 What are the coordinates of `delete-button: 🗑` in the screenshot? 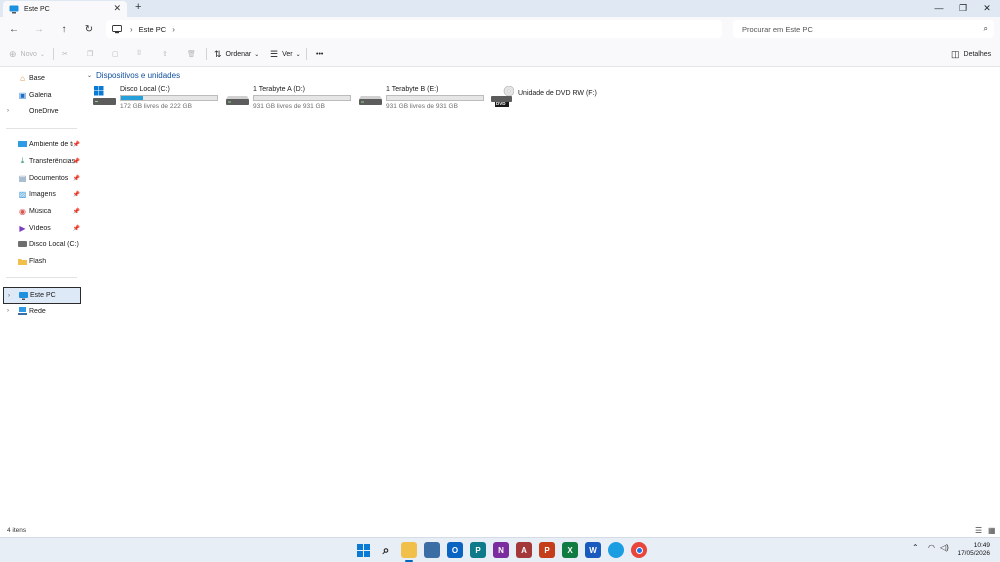 It's located at (191, 54).